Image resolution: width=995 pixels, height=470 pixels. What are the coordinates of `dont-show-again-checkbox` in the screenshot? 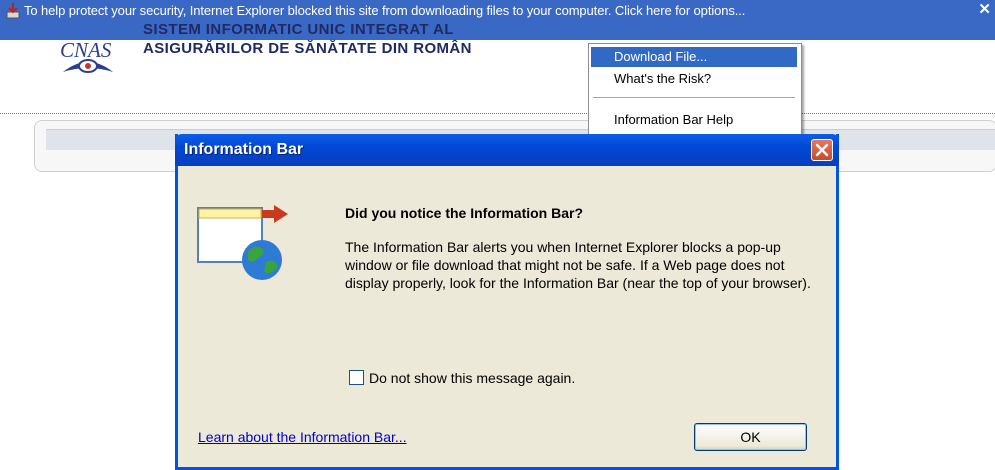 It's located at (356, 377).